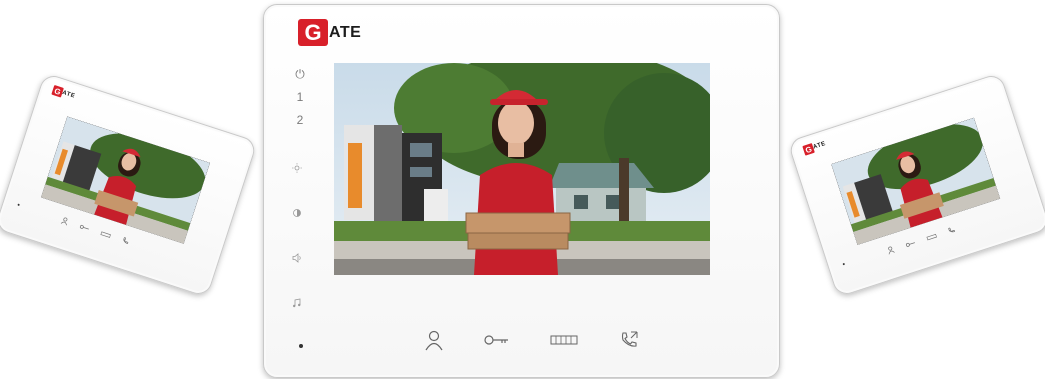 The width and height of the screenshot is (1045, 379). I want to click on video-screen-small, so click(916, 181).